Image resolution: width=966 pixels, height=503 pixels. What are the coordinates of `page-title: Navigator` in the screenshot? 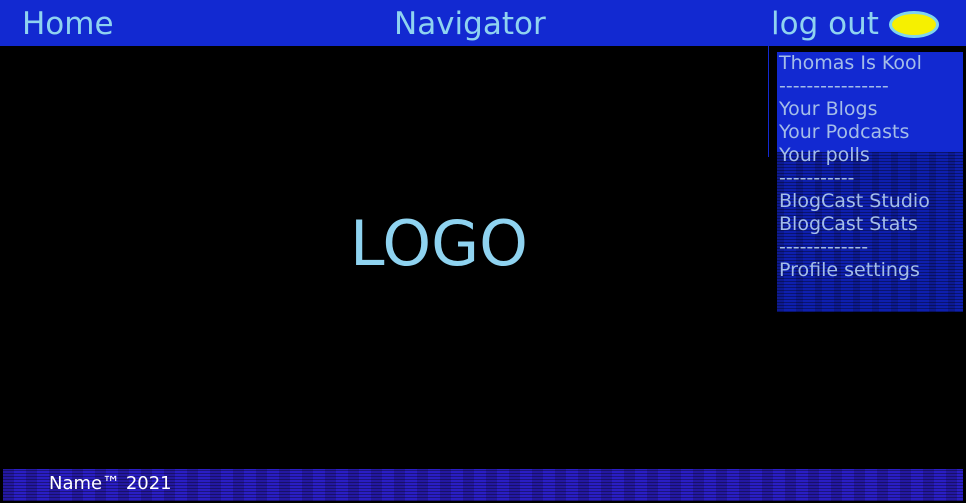 It's located at (470, 24).